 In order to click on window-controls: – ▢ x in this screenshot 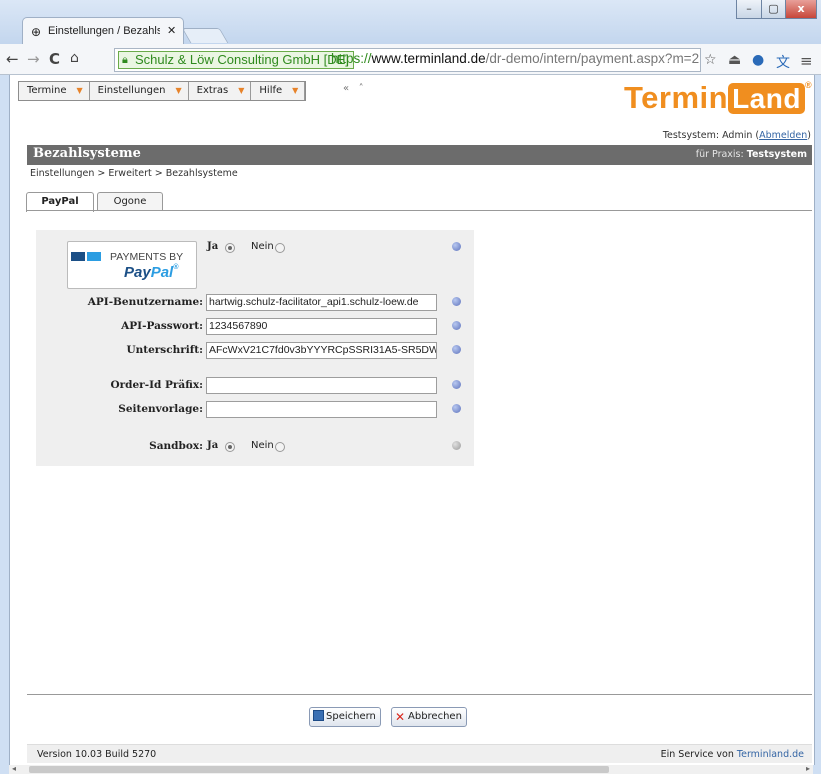, I will do `click(776, 10)`.